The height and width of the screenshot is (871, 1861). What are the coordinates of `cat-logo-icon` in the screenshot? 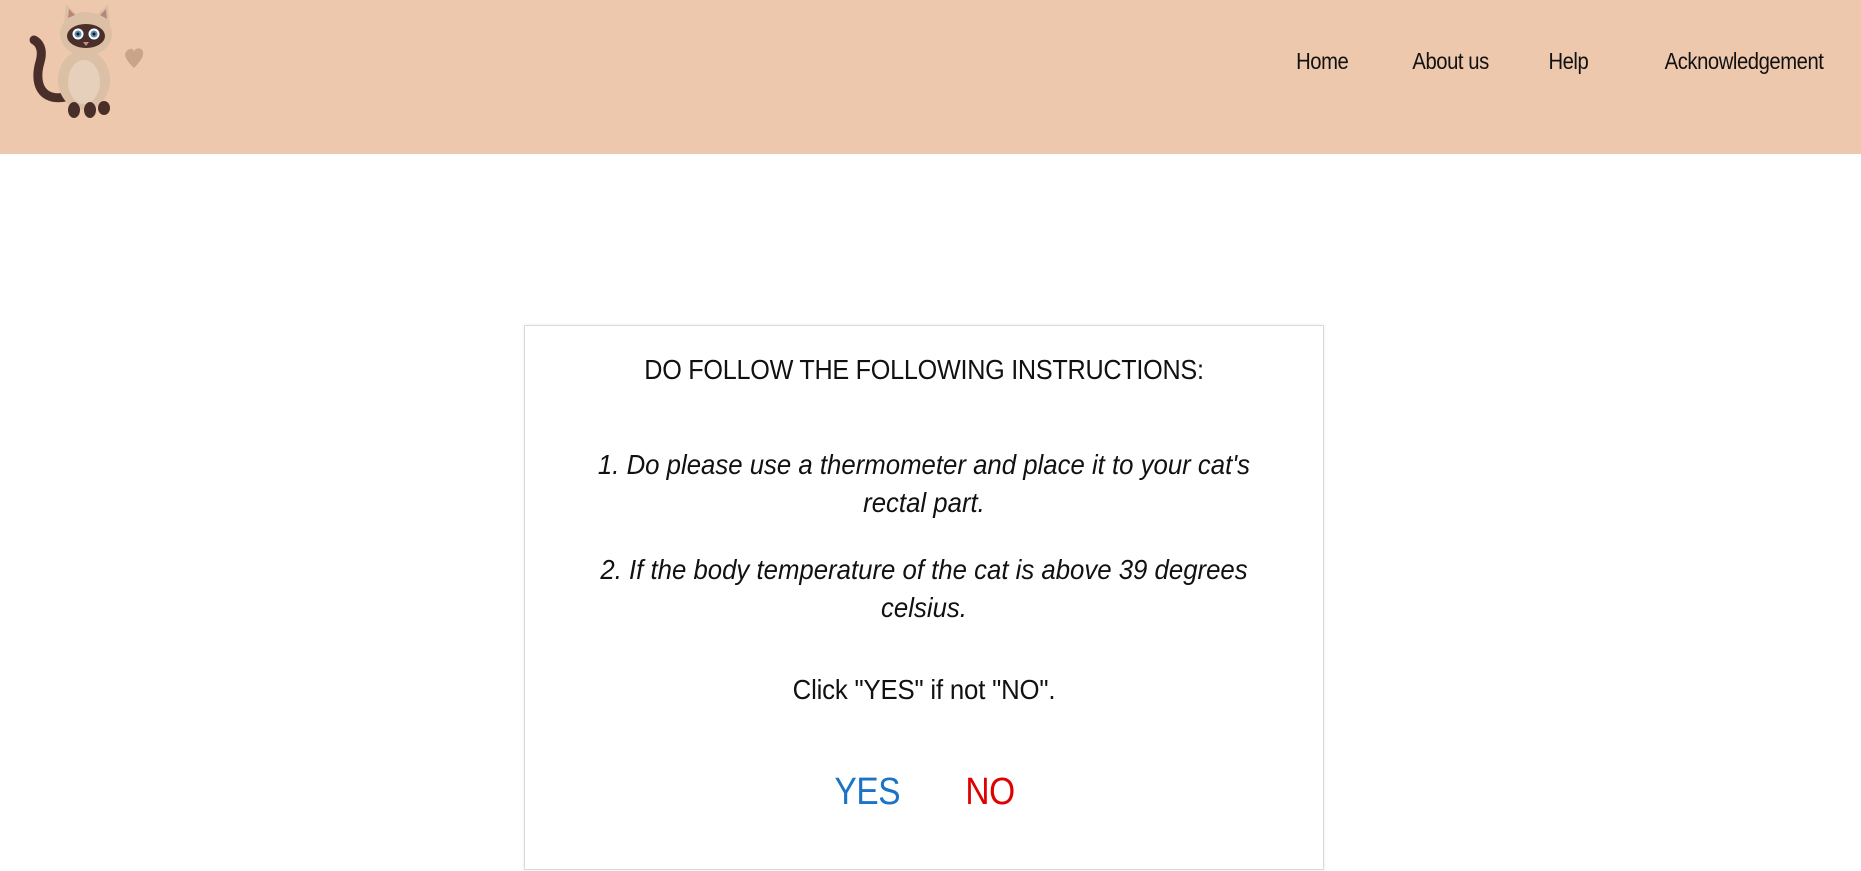 It's located at (89, 61).